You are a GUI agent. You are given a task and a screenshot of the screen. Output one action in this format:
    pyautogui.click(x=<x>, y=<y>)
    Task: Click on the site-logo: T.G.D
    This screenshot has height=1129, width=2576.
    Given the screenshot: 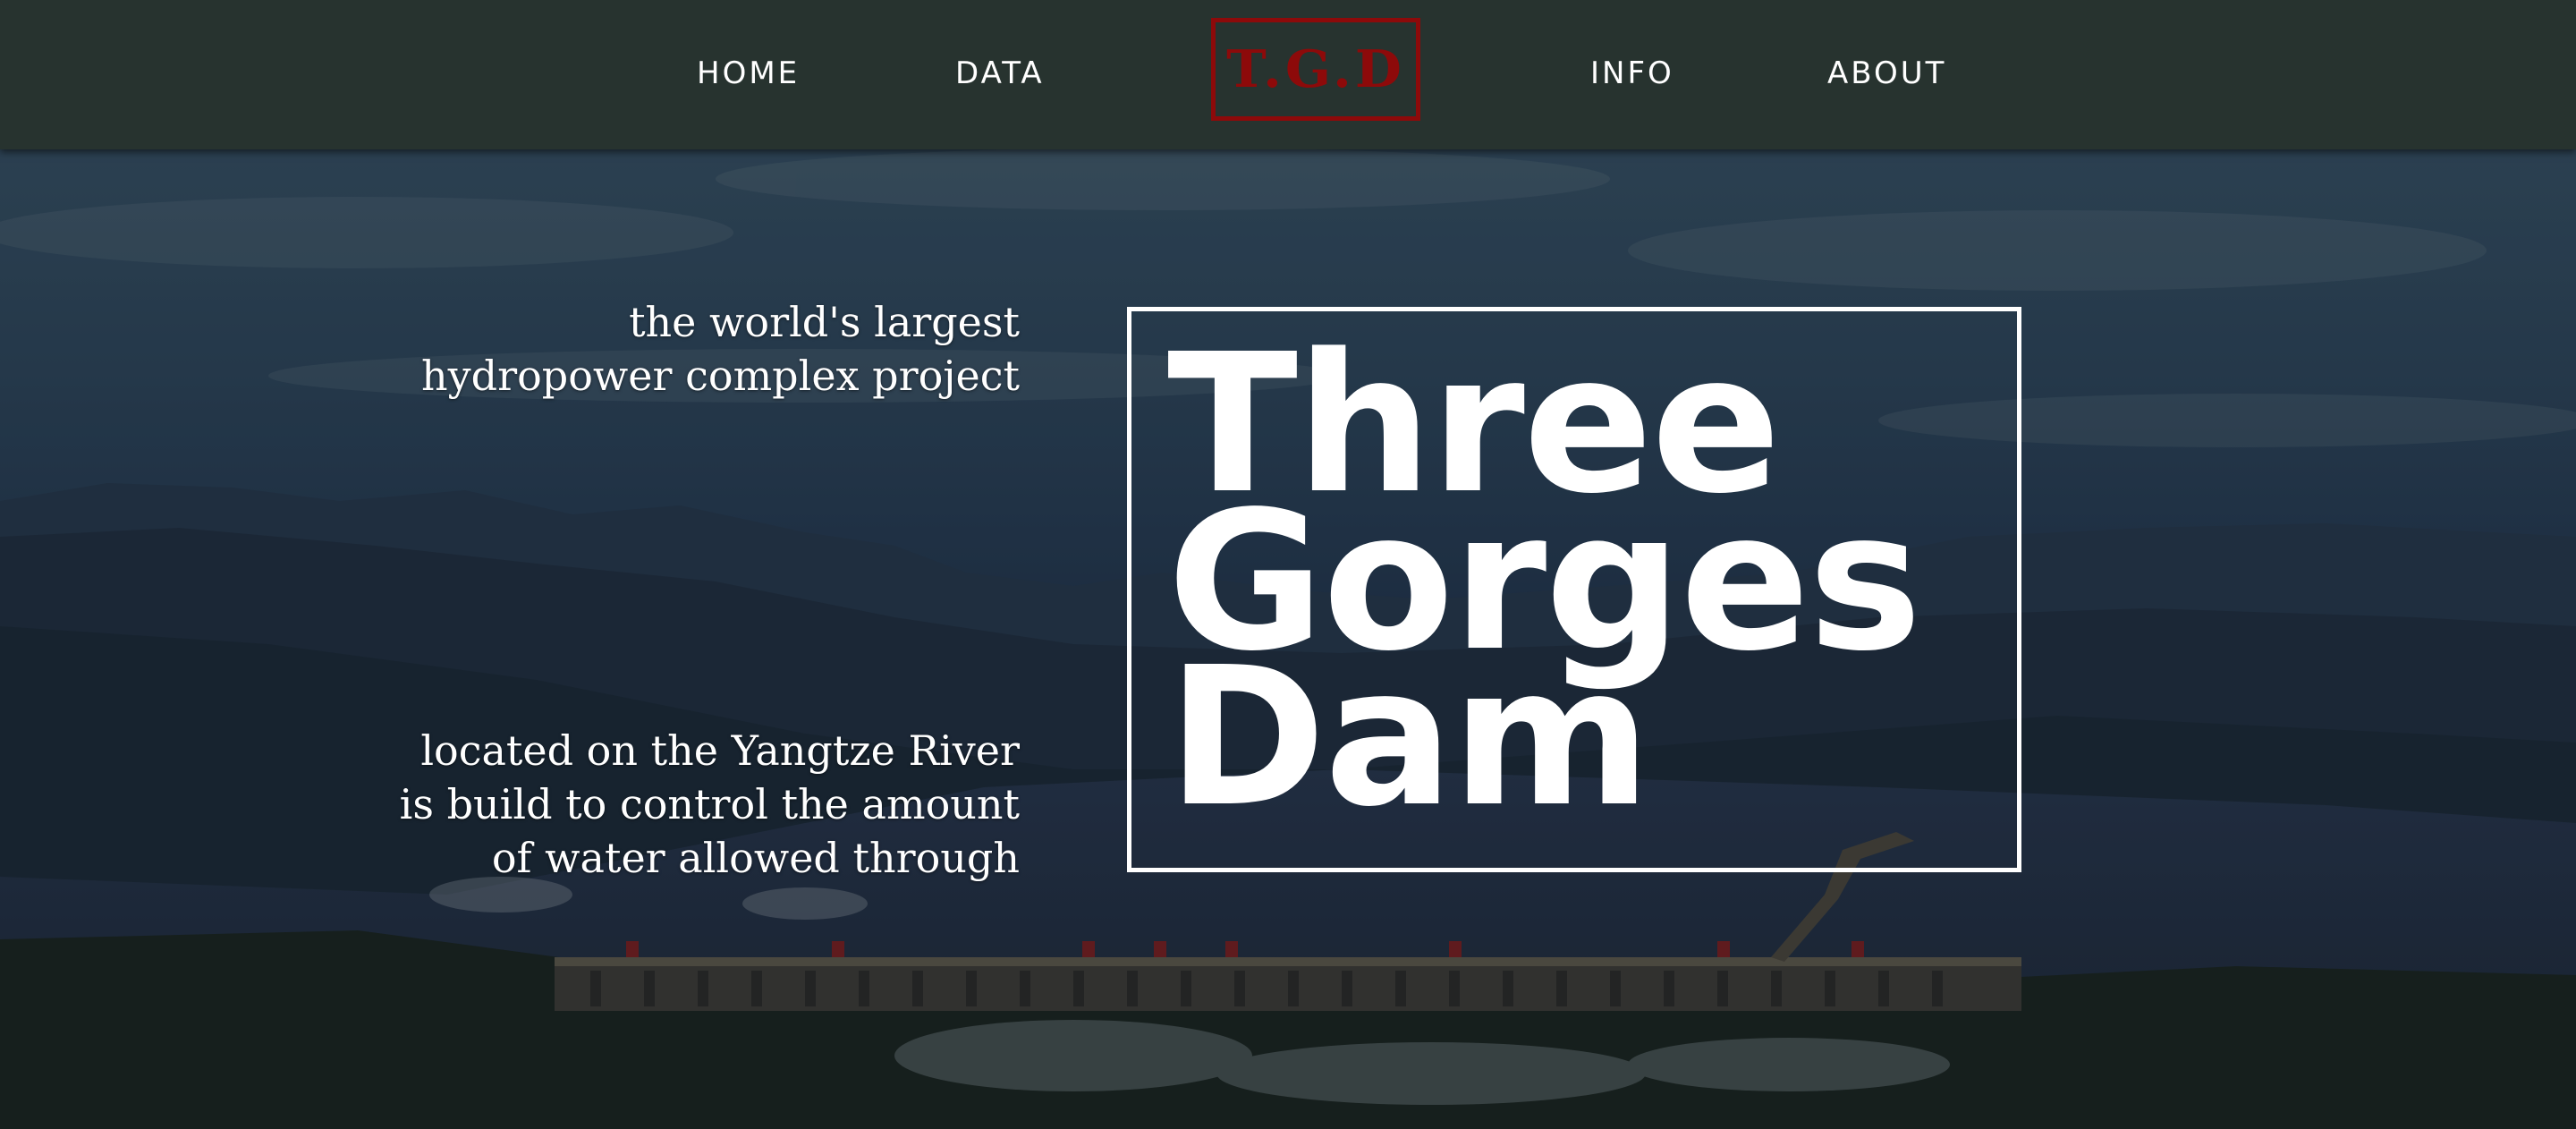 What is the action you would take?
    pyautogui.click(x=1315, y=69)
    